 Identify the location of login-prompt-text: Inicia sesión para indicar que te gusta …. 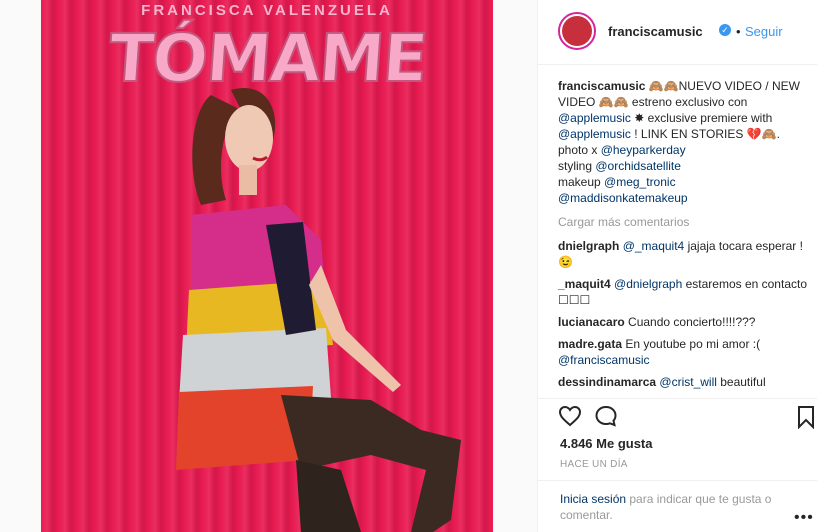
(680, 507).